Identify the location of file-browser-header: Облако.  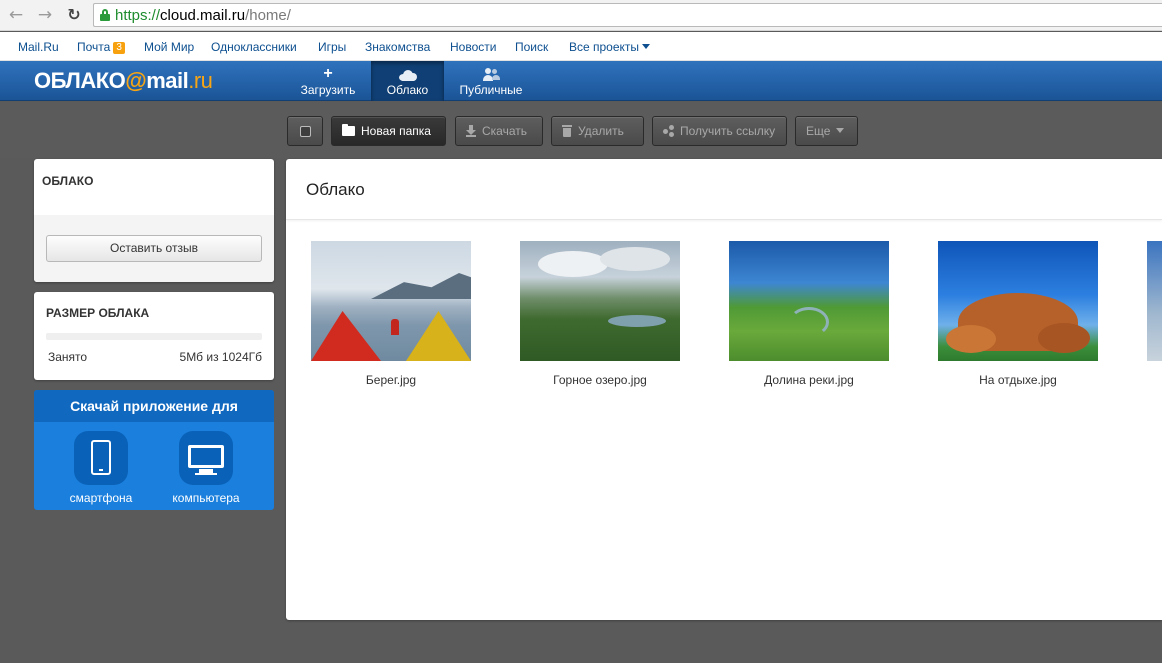
(724, 189).